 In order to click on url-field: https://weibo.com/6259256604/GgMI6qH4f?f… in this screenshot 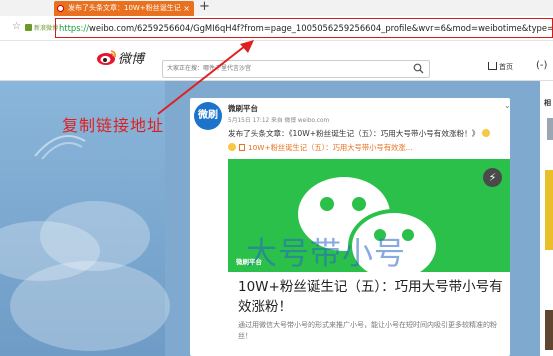, I will do `click(304, 28)`.